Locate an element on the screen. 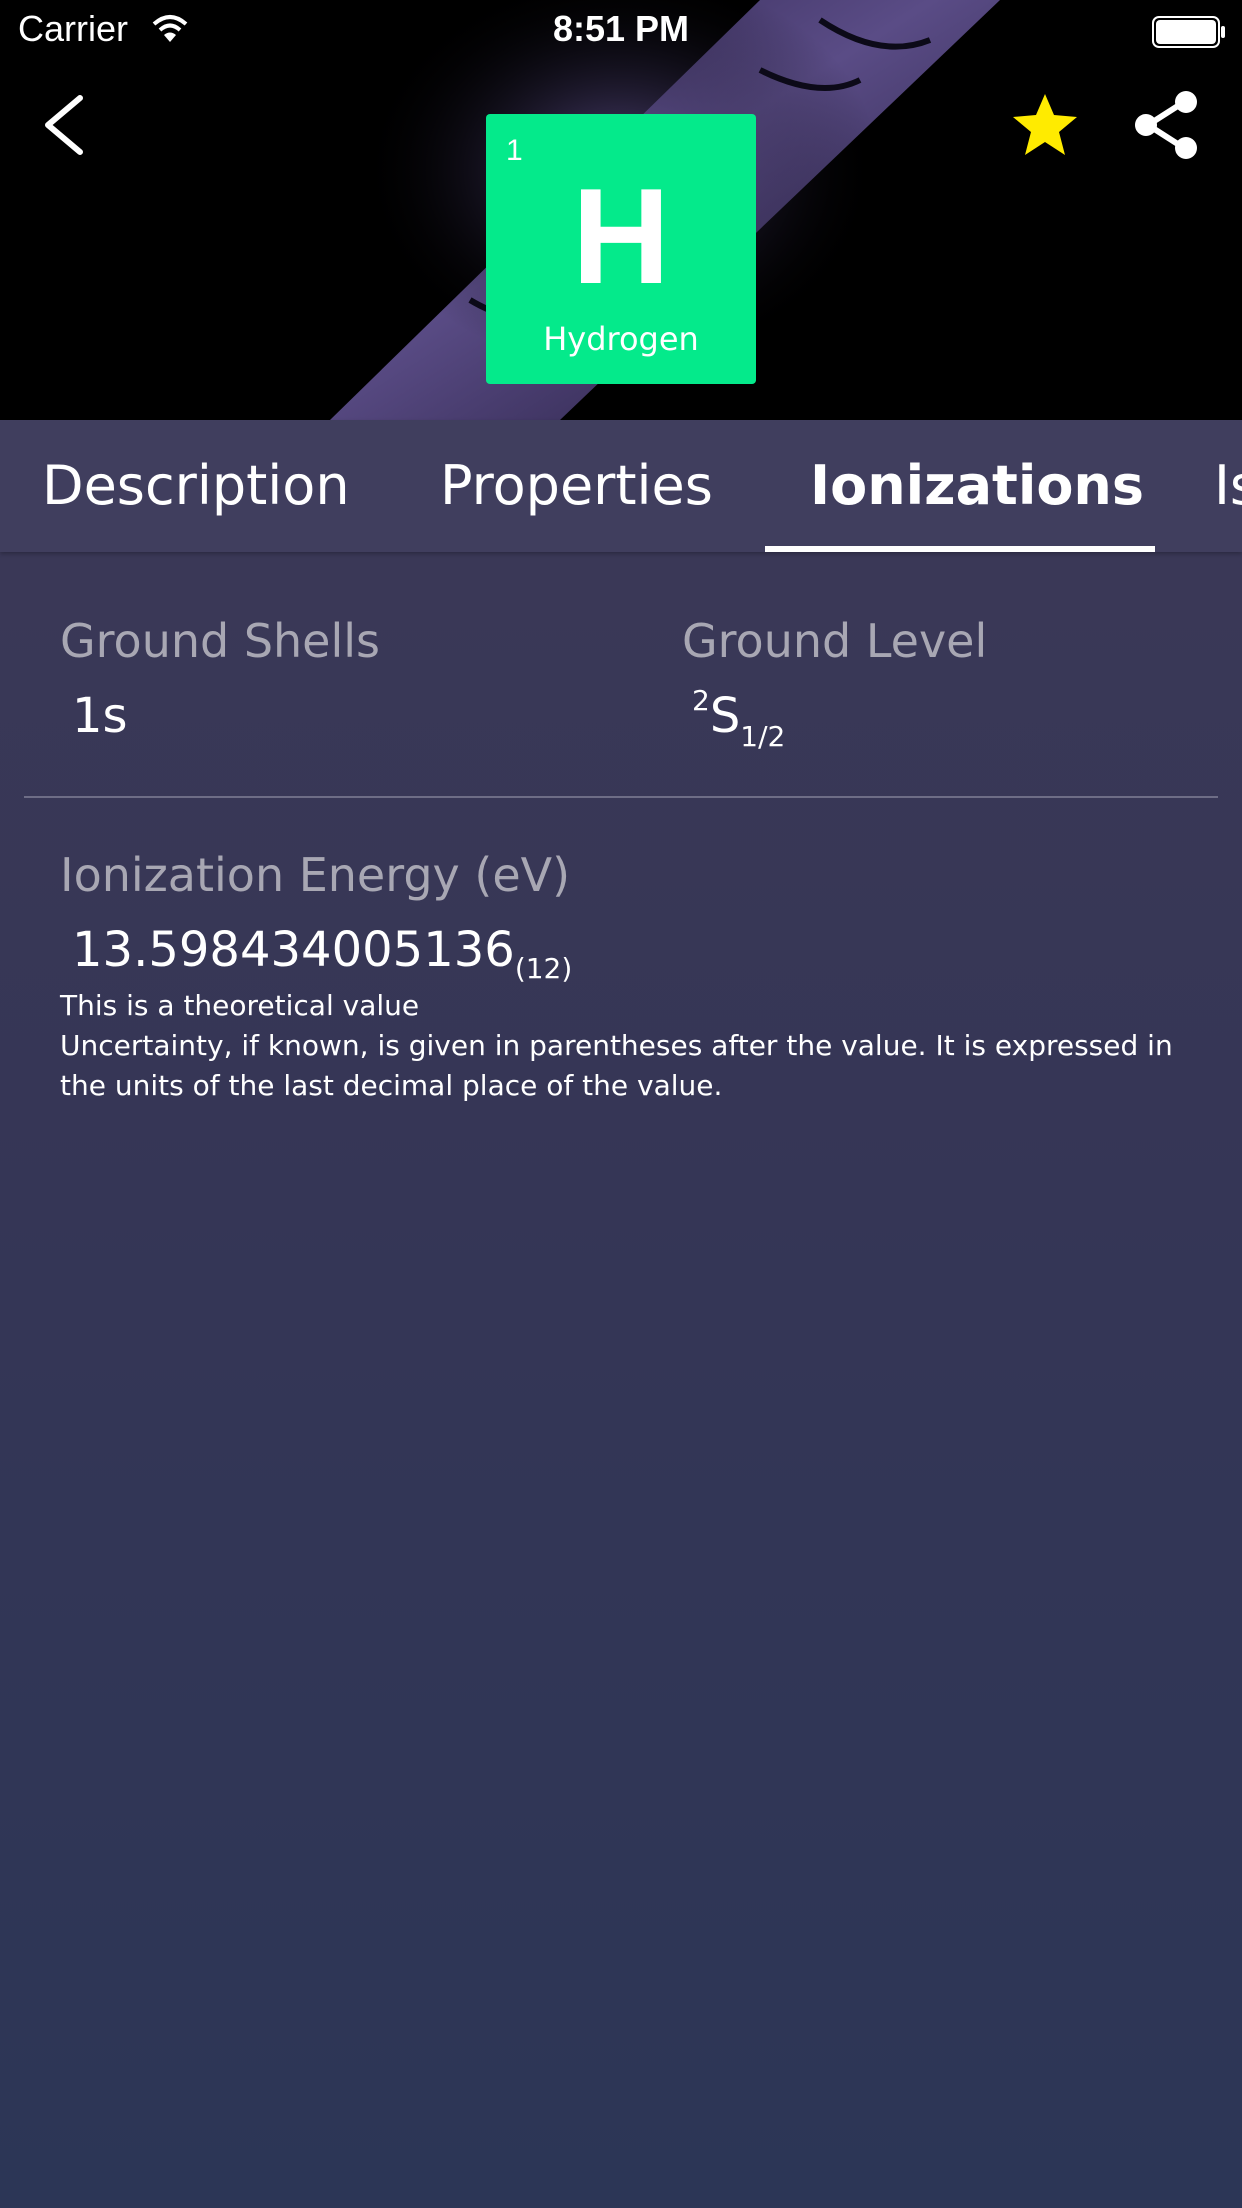 The image size is (1242, 2208). element-symbol: H is located at coordinates (621, 236).